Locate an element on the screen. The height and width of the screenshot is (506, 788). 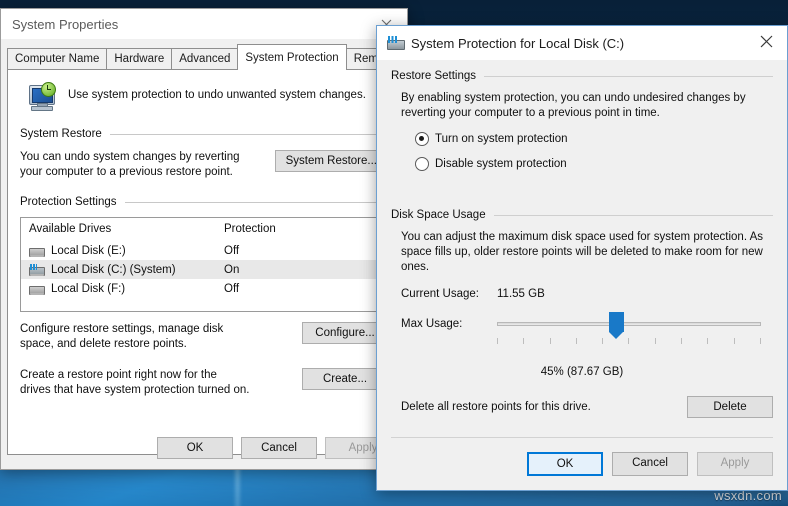
drive-cell: Local Disk (E:) is located at coordinates (122, 251).